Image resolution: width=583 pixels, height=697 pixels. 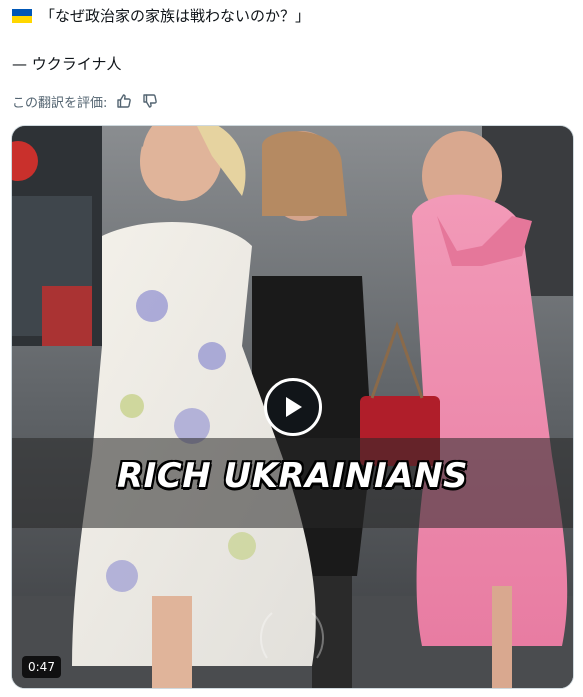 I want to click on post-quote-line: 「なぜ政治家の家族は戦わないのか？」, so click(x=292, y=16).